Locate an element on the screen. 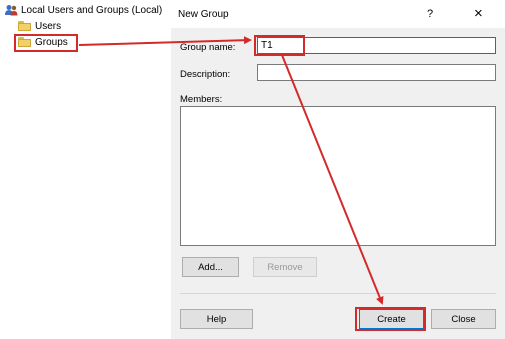 This screenshot has height=339, width=505. arrow-groups-to-name is located at coordinates (165, 41).